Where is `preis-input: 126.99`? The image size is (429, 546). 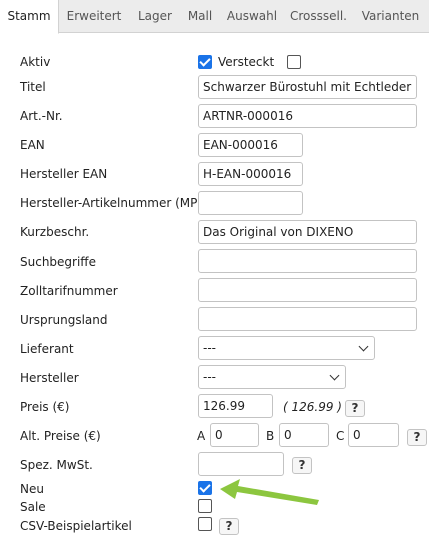 preis-input: 126.99 is located at coordinates (235, 406).